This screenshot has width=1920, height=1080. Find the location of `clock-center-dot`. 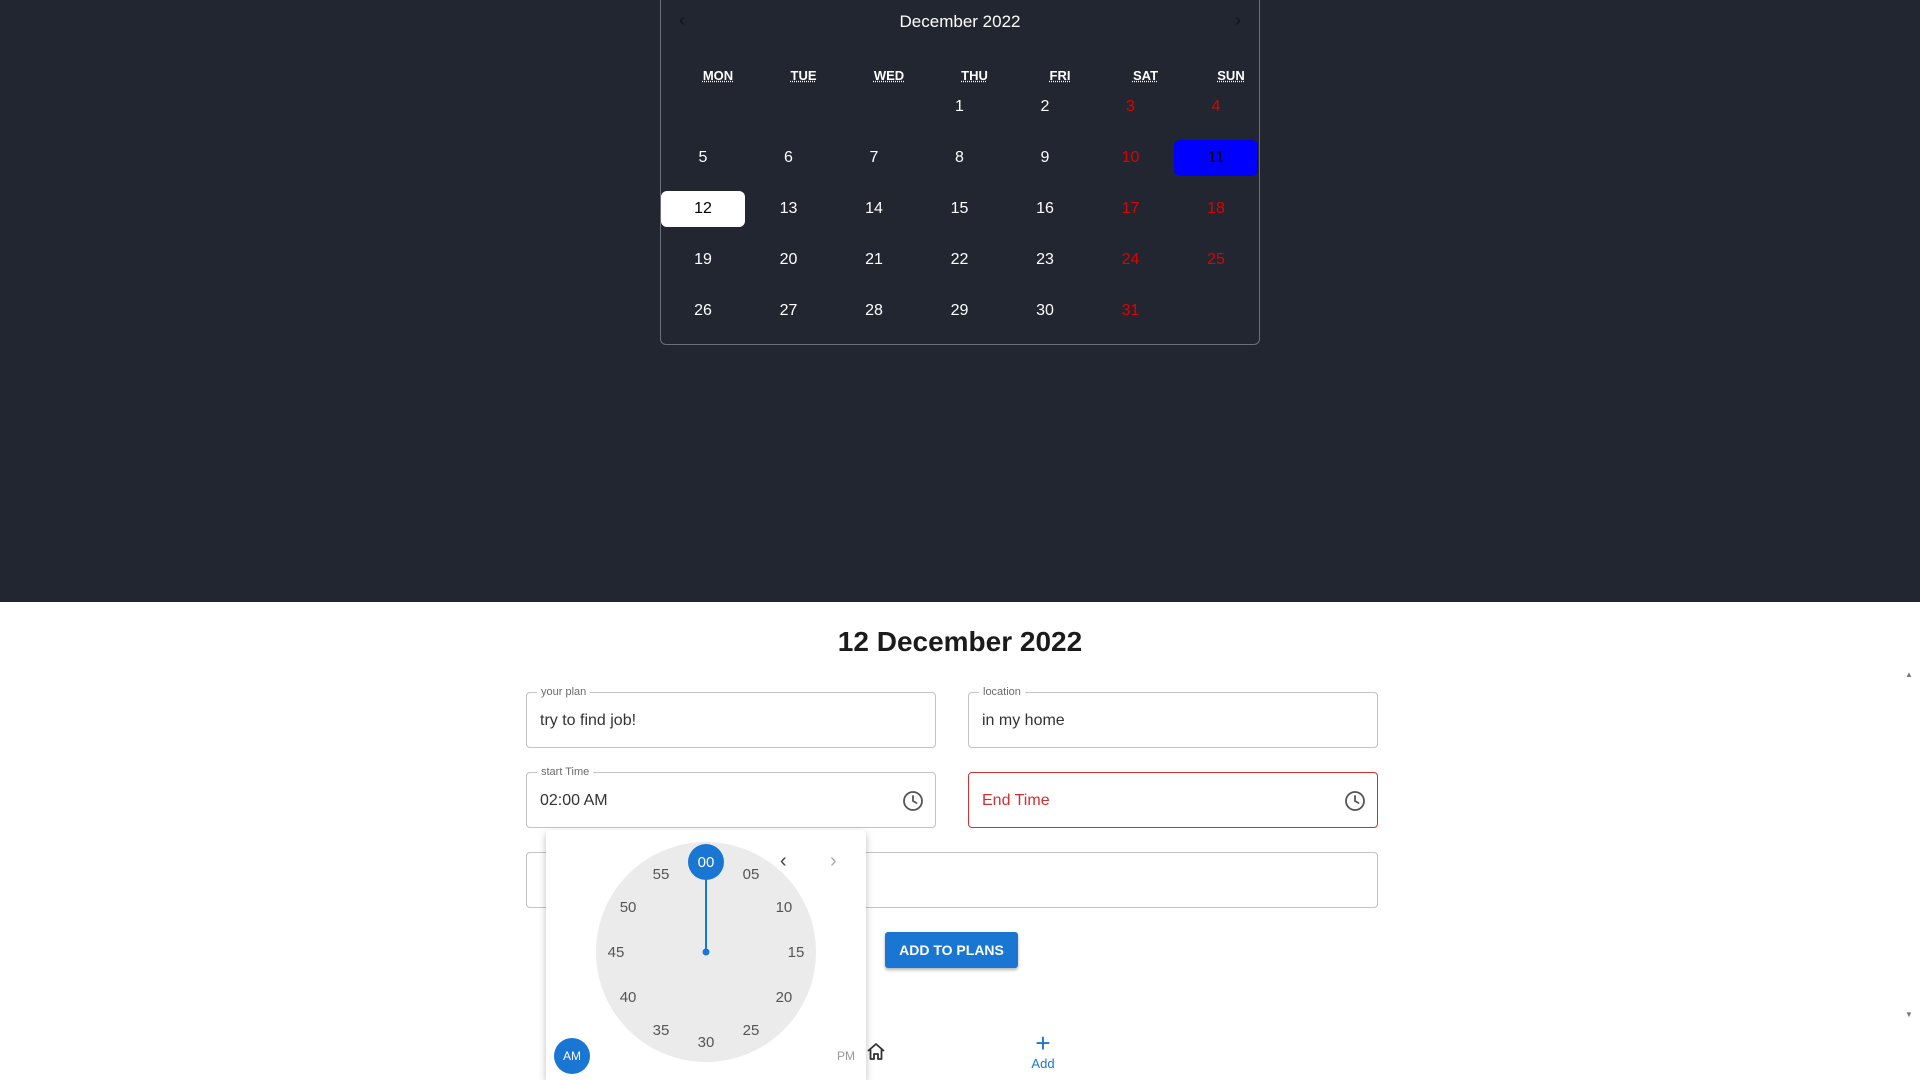

clock-center-dot is located at coordinates (706, 952).